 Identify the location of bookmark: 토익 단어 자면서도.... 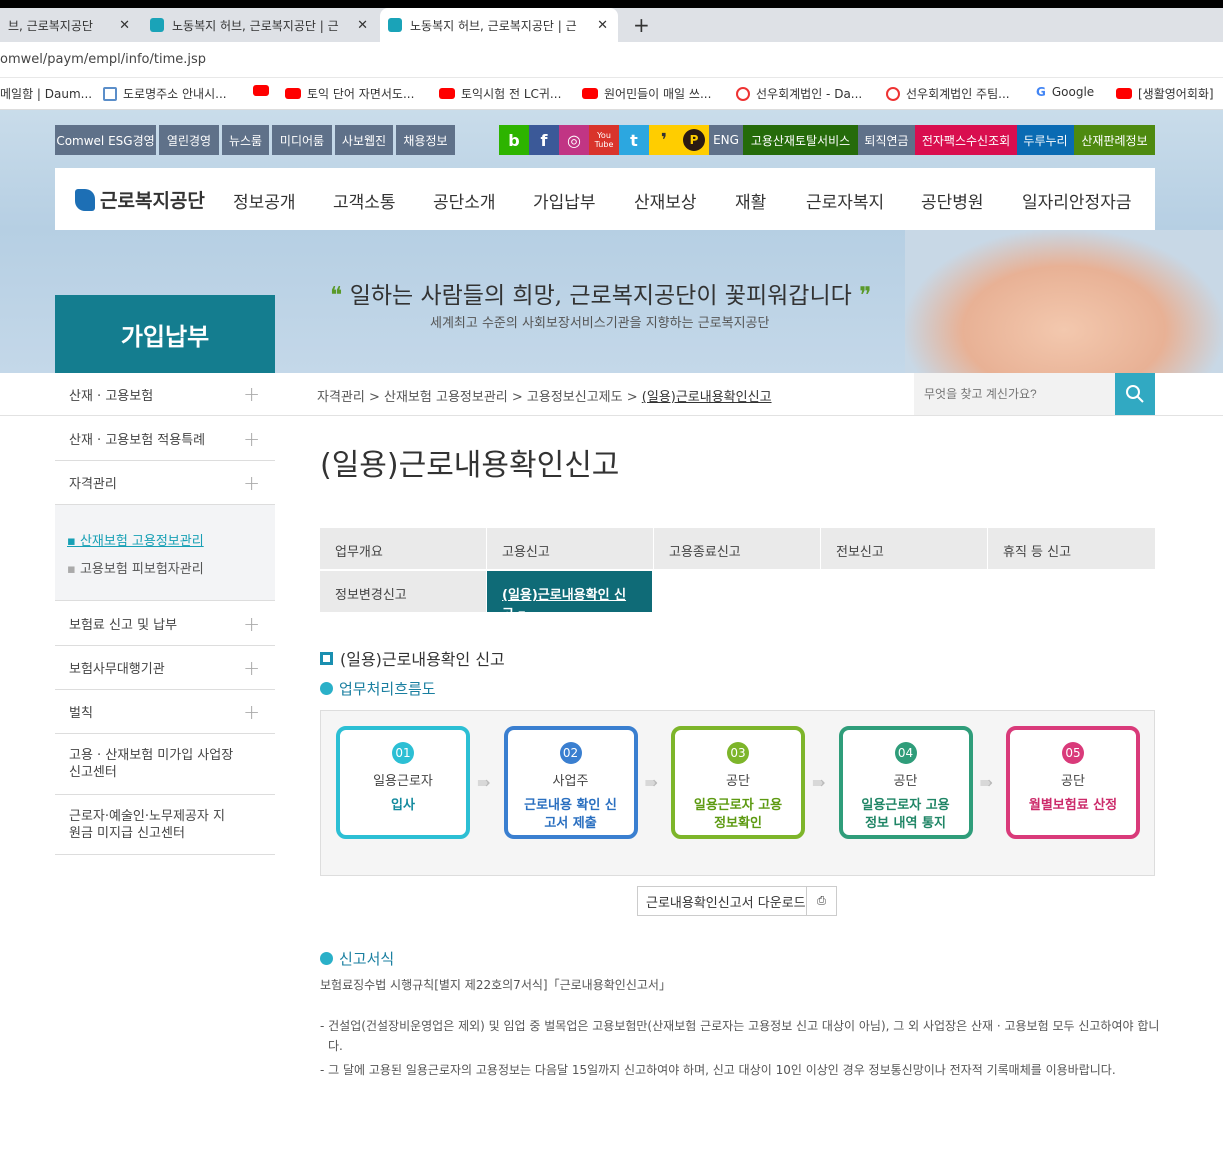
(349, 93).